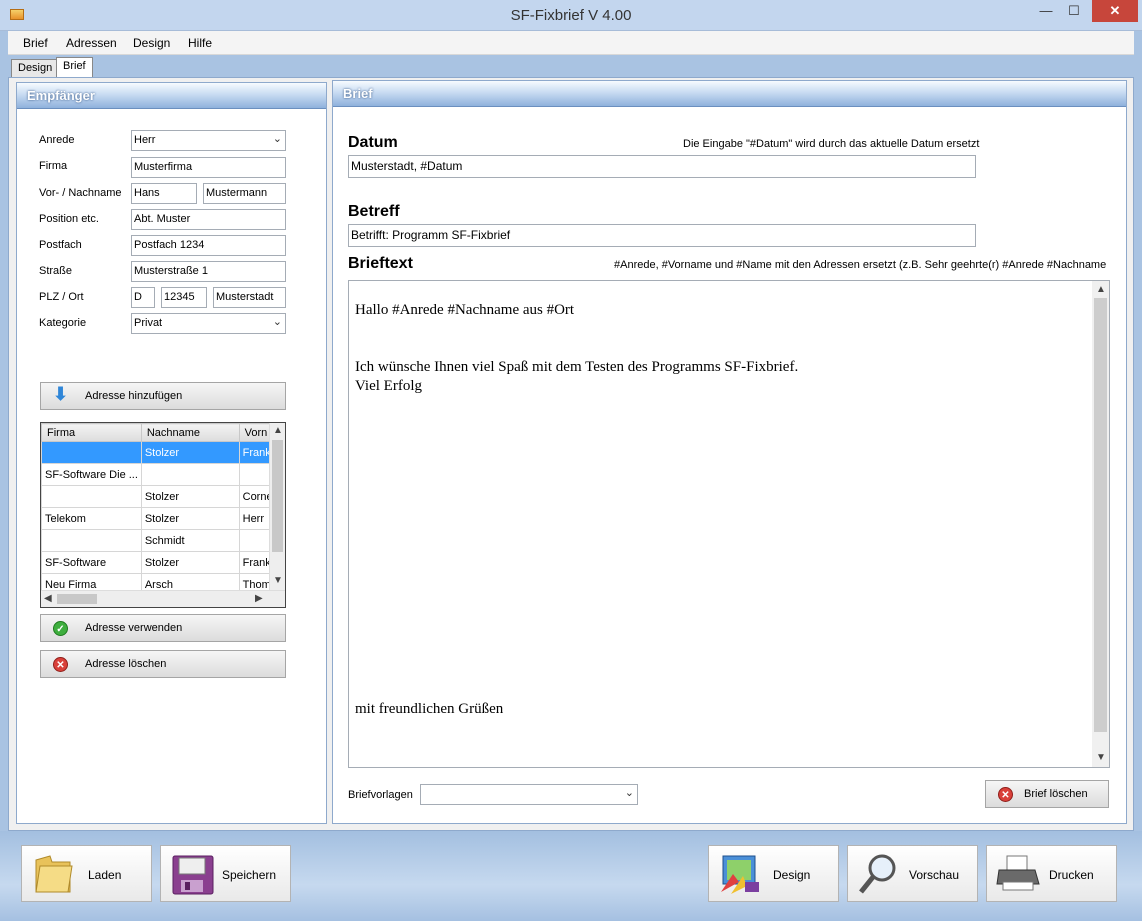 This screenshot has width=1142, height=921. I want to click on kategorie-select: Privat ⌄, so click(208, 323).